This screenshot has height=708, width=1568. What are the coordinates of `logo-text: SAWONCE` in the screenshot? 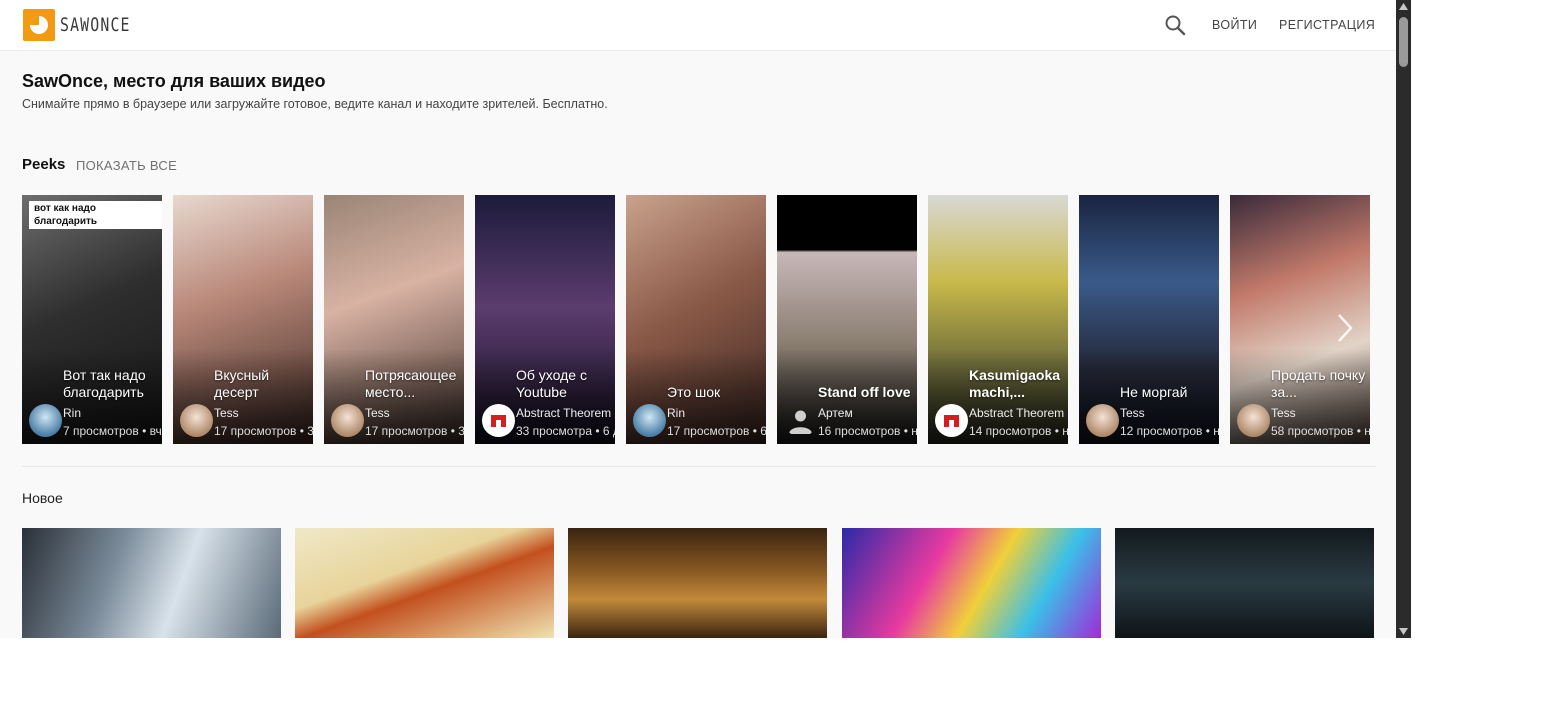 It's located at (95, 25).